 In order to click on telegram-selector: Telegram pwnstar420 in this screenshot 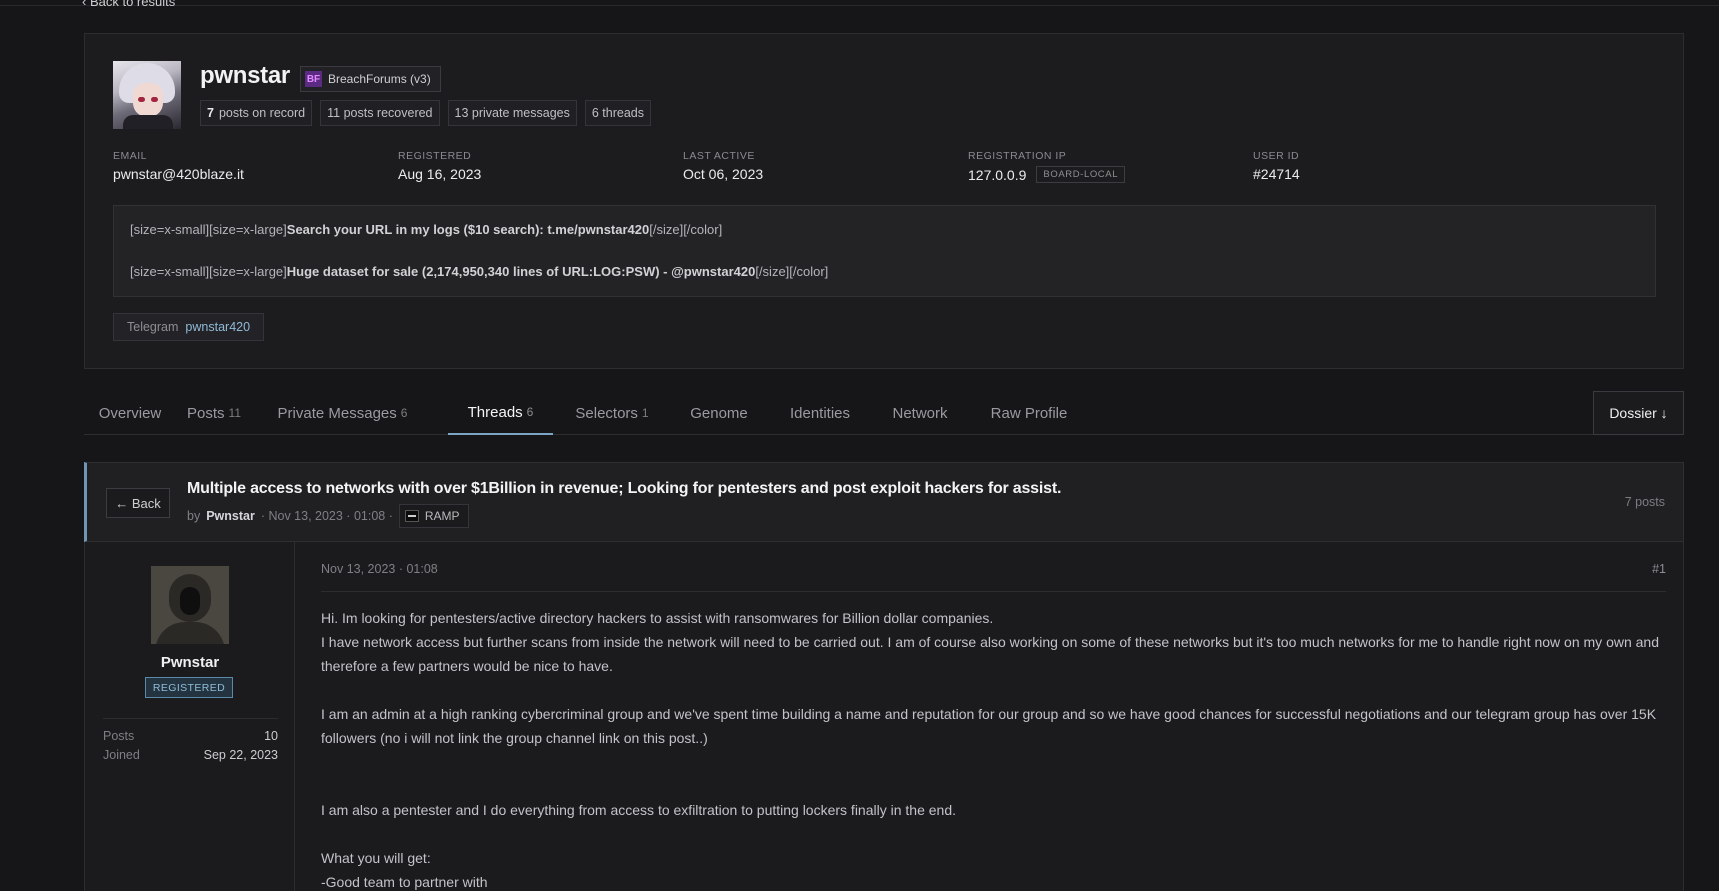, I will do `click(189, 327)`.